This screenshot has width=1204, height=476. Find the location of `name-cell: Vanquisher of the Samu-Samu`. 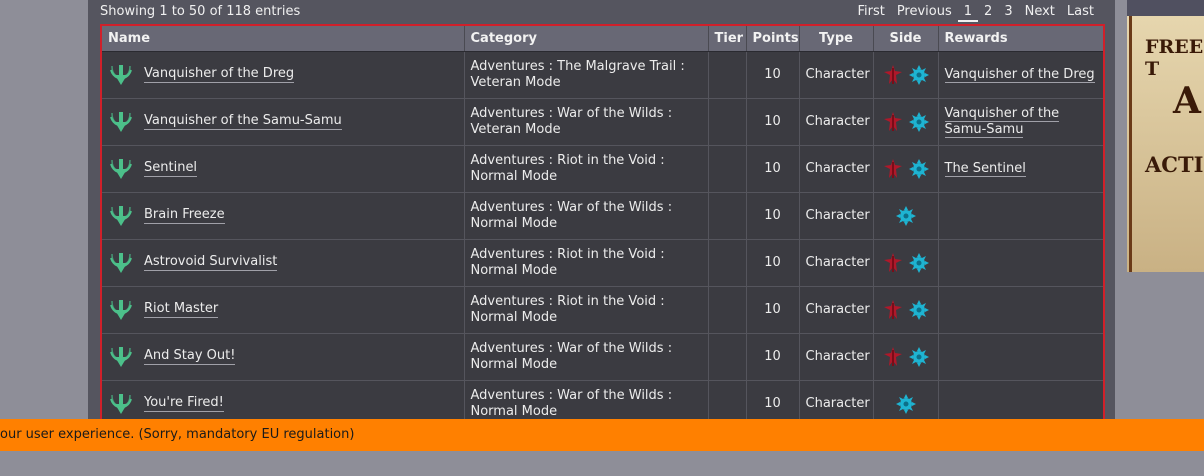

name-cell: Vanquisher of the Samu-Samu is located at coordinates (283, 122).